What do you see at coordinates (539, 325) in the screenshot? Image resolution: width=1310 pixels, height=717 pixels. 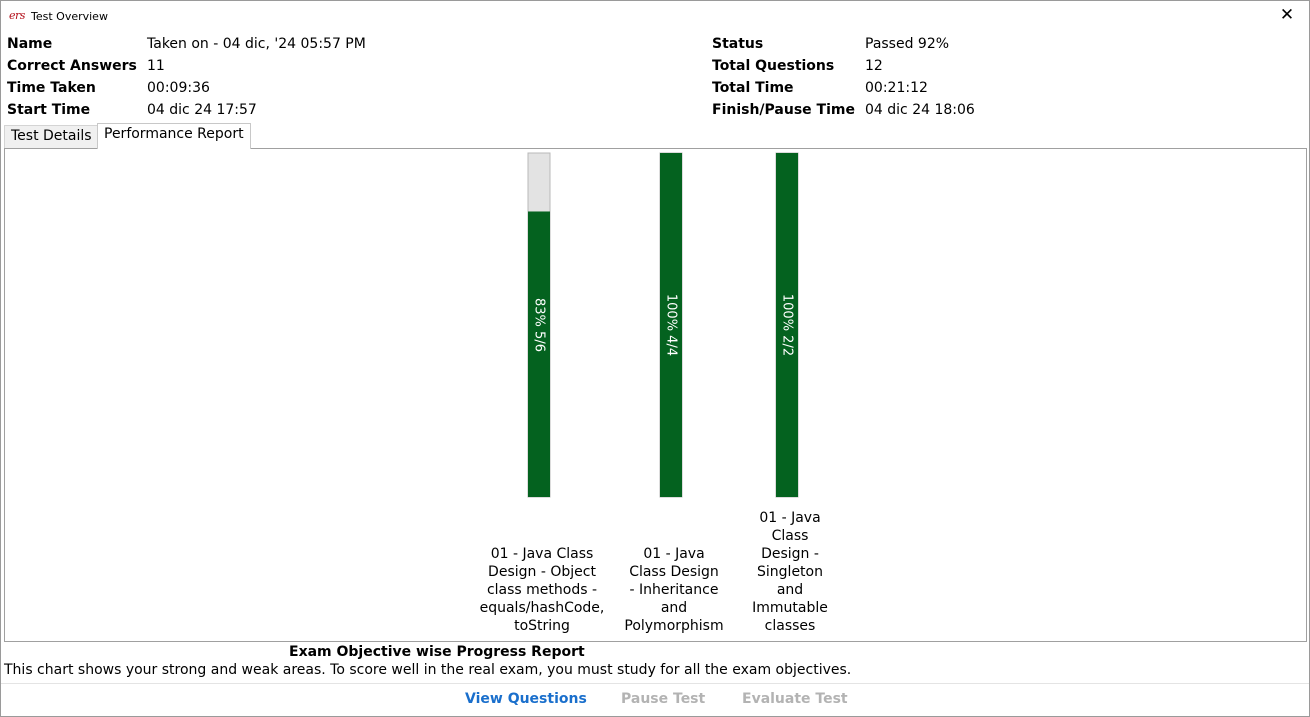 I see `bar-data-label: 83% 5/6` at bounding box center [539, 325].